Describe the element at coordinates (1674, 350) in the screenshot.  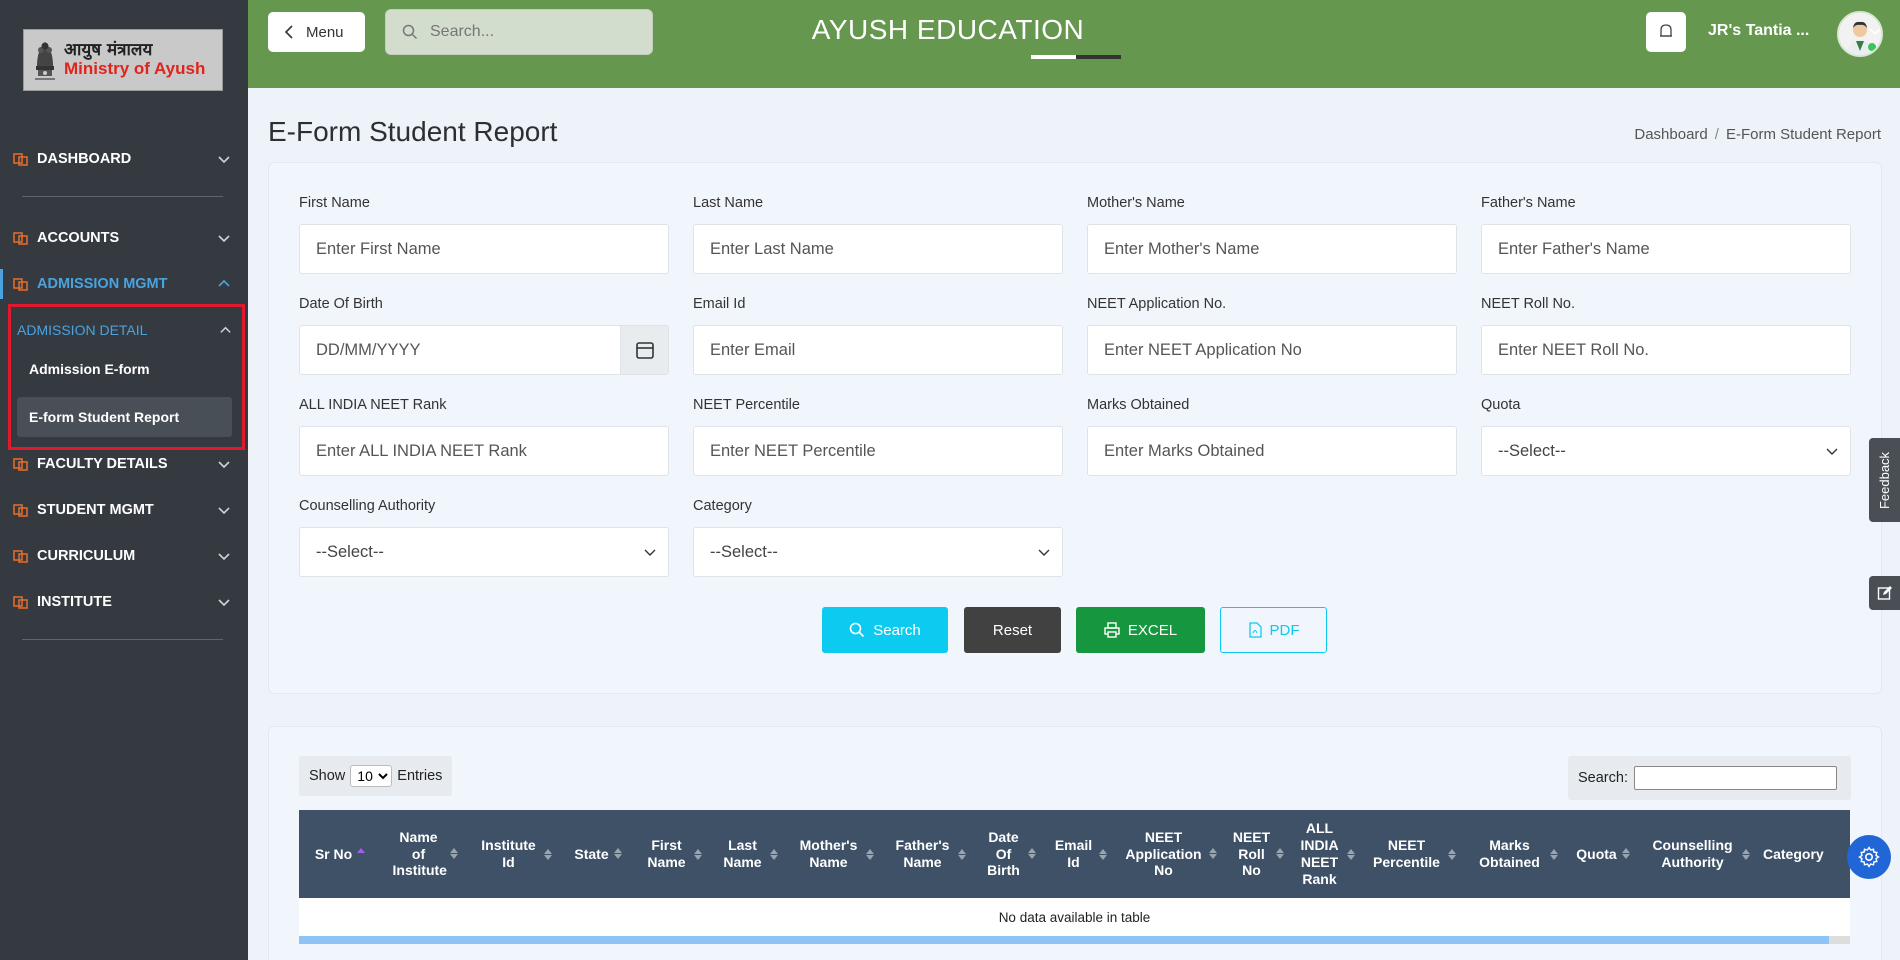
I see `neet-roll-input` at that location.